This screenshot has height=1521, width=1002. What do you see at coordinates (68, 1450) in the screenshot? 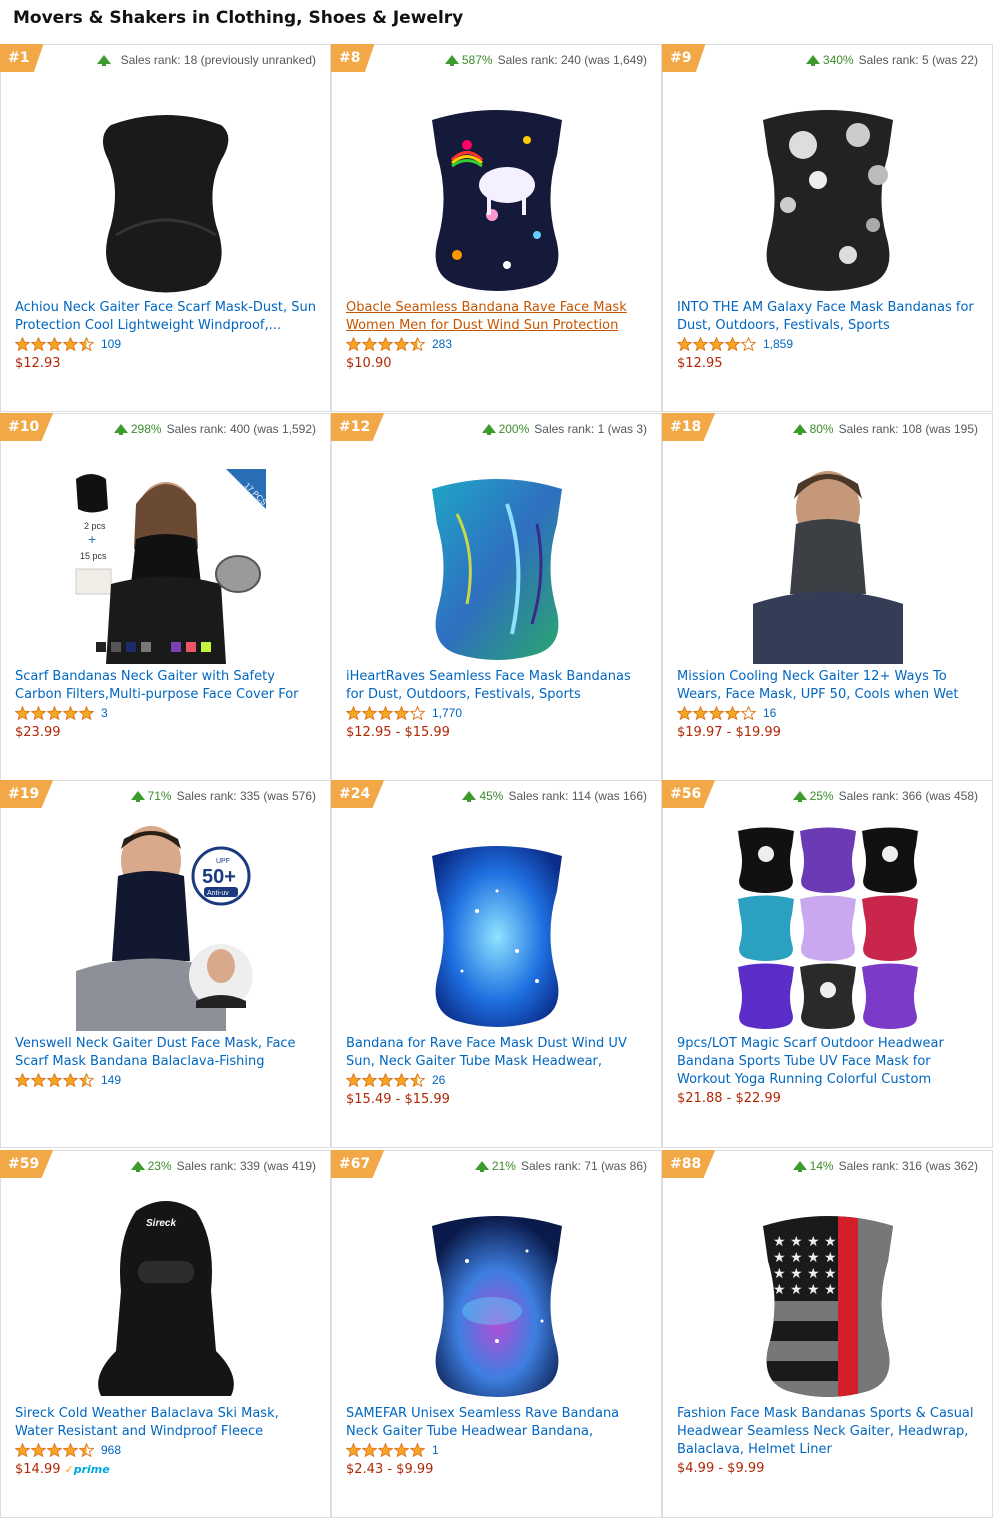
I see `star-rating: 968` at bounding box center [68, 1450].